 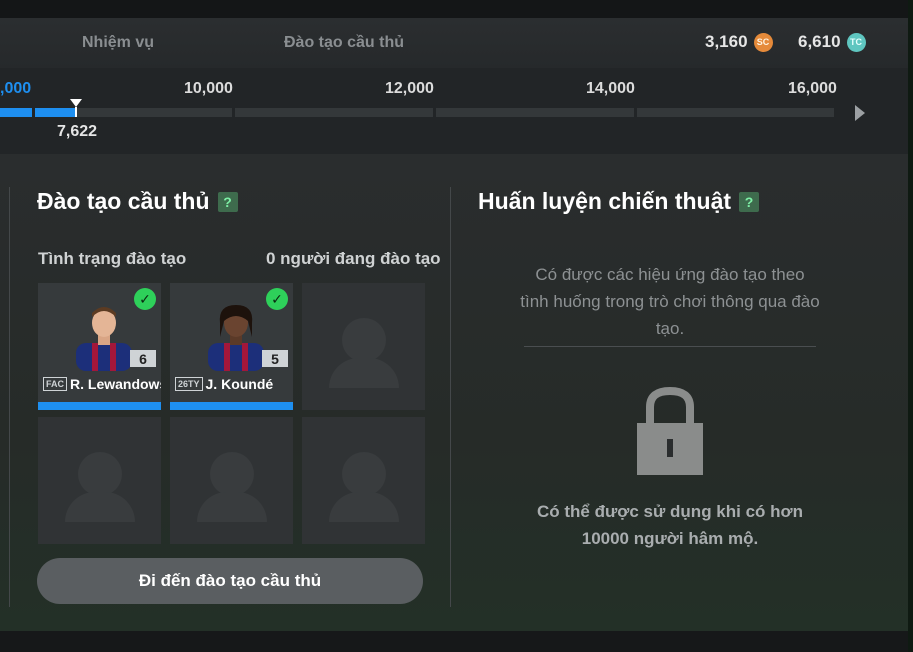 What do you see at coordinates (102, 384) in the screenshot?
I see `player-name: FAC R. Lewandows` at bounding box center [102, 384].